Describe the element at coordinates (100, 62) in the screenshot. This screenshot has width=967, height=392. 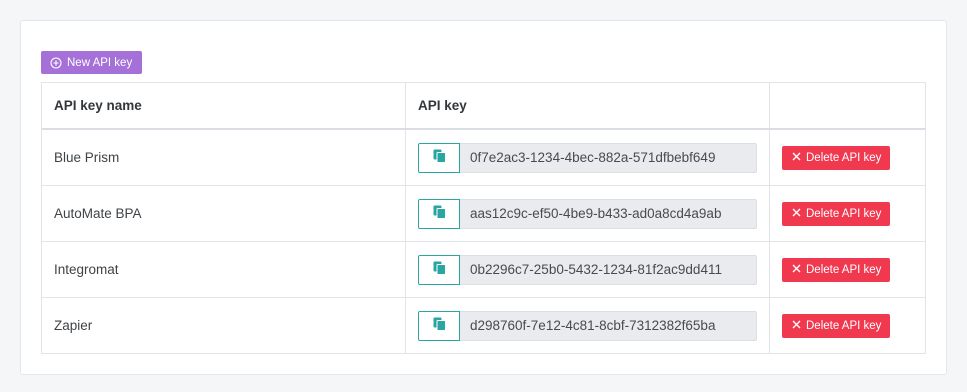
I see `new-api-key-label: New API key` at that location.